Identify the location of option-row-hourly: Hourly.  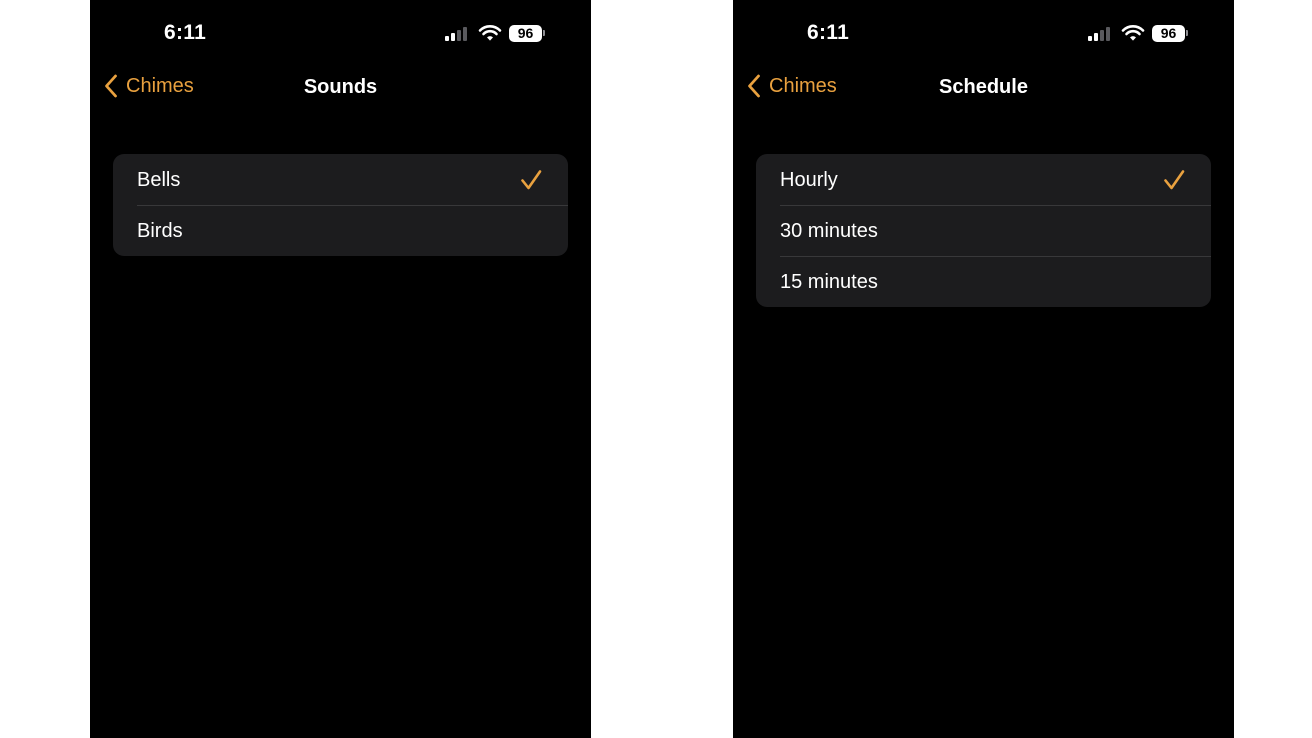
(983, 179).